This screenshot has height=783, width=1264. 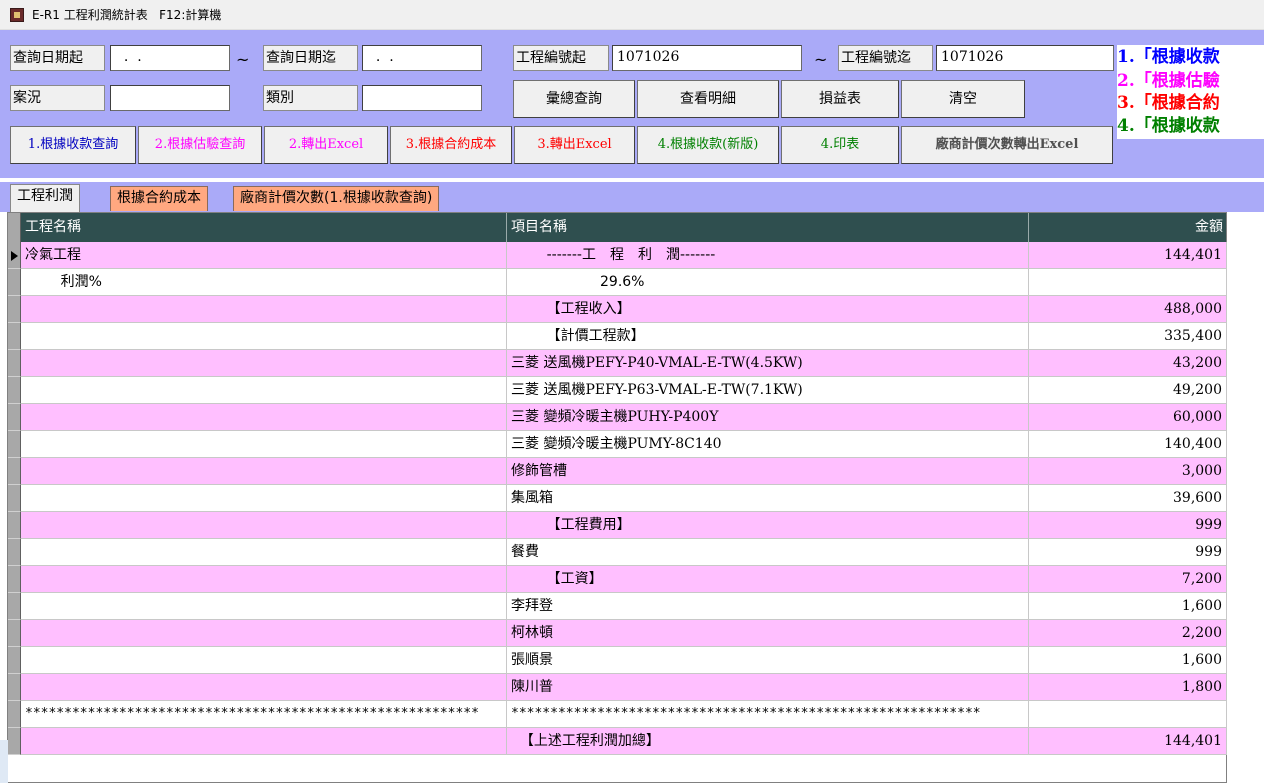 I want to click on cell-item-name: 【上述工程利潤加總】, so click(x=768, y=741).